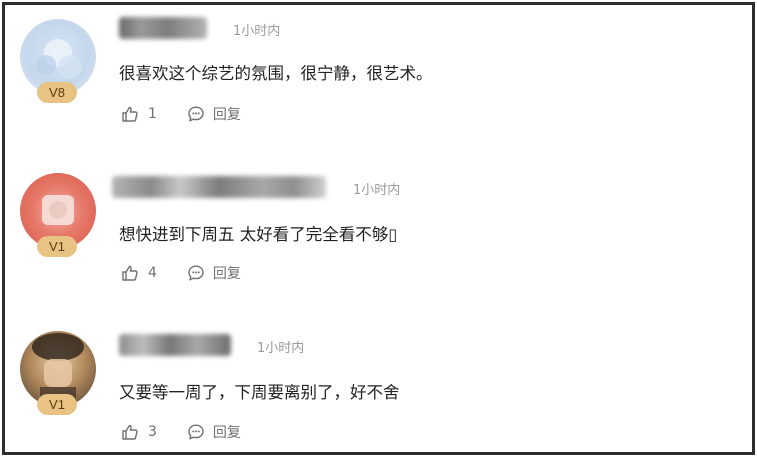 The width and height of the screenshot is (757, 457). I want to click on like-button: 1, so click(139, 114).